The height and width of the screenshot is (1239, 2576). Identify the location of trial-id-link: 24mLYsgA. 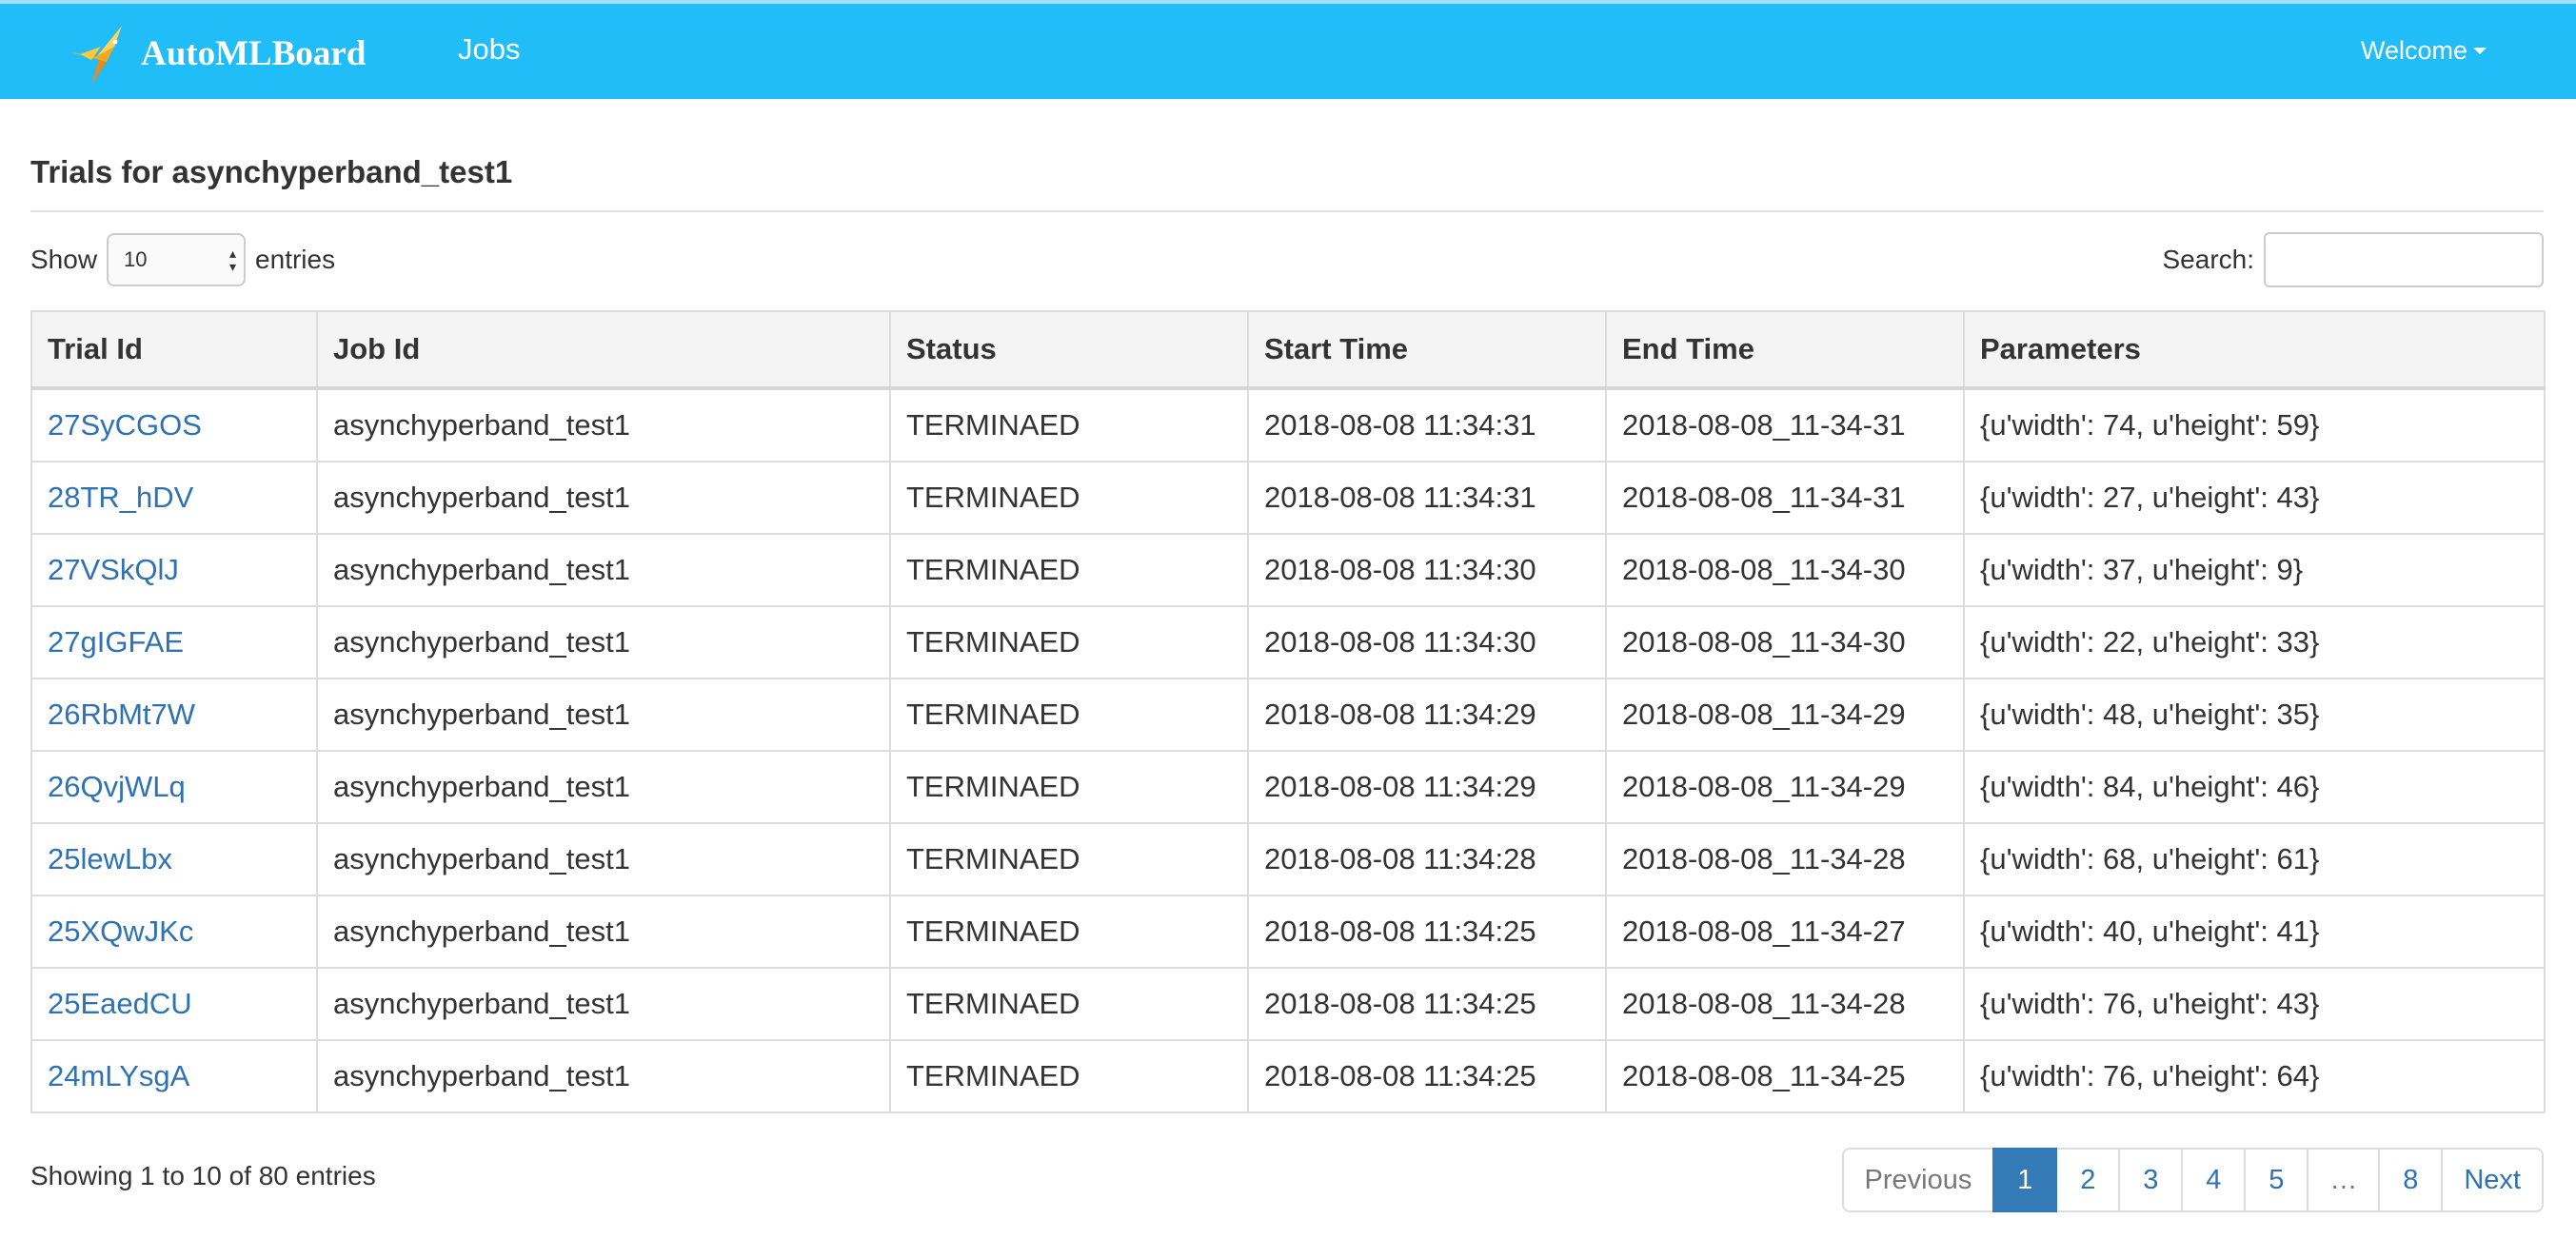
(118, 1076).